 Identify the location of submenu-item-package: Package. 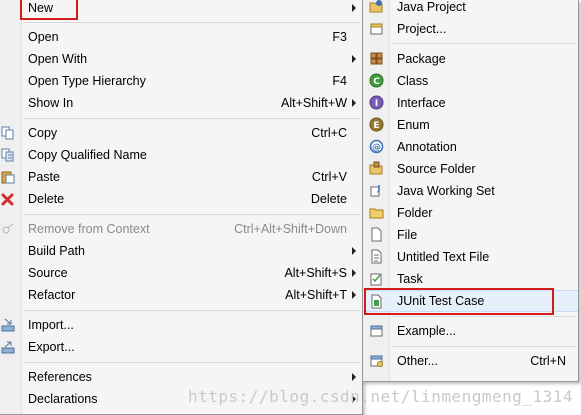
(470, 59).